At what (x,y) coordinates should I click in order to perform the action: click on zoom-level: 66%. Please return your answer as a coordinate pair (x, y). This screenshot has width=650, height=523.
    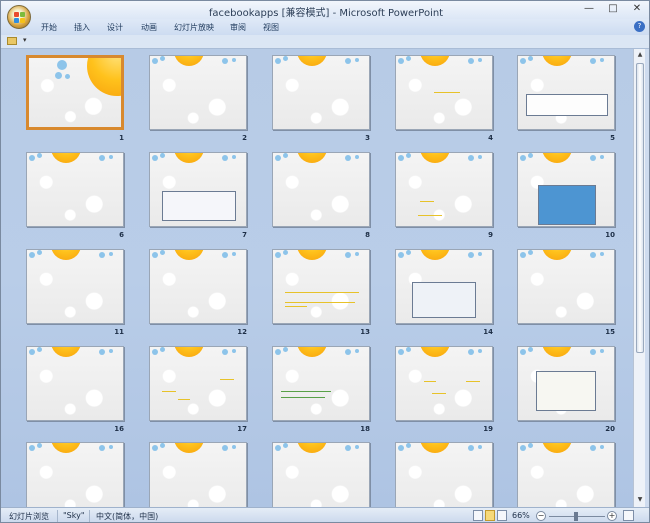
    Looking at the image, I should click on (521, 515).